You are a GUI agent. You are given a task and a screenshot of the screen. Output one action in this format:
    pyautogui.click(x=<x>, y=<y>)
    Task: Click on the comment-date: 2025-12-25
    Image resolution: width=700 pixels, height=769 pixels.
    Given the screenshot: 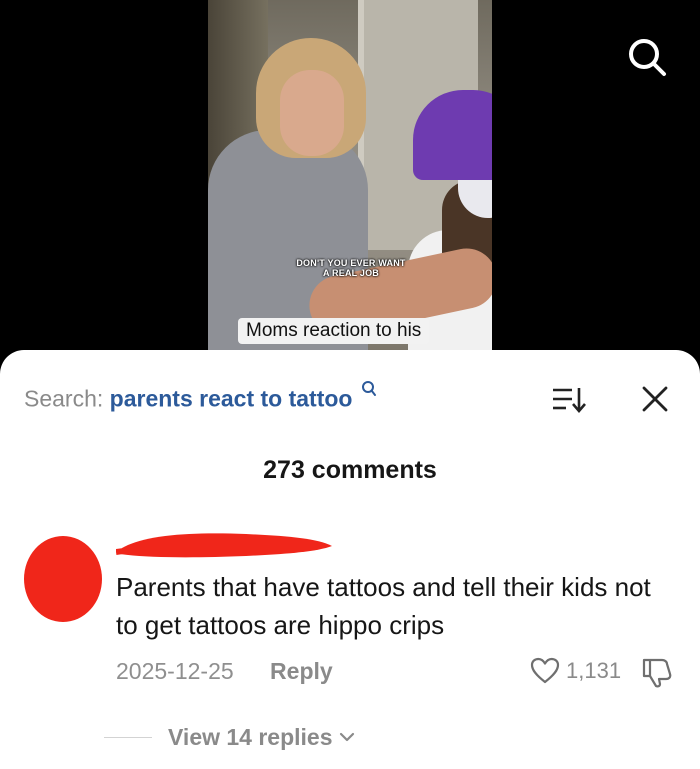 What is the action you would take?
    pyautogui.click(x=175, y=671)
    